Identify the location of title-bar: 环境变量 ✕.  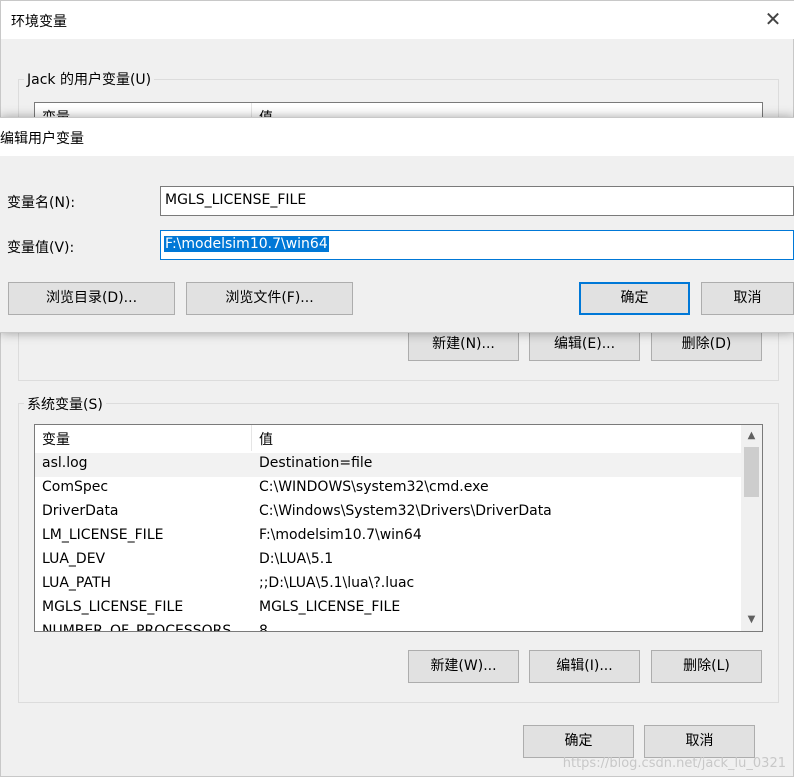
(397, 20).